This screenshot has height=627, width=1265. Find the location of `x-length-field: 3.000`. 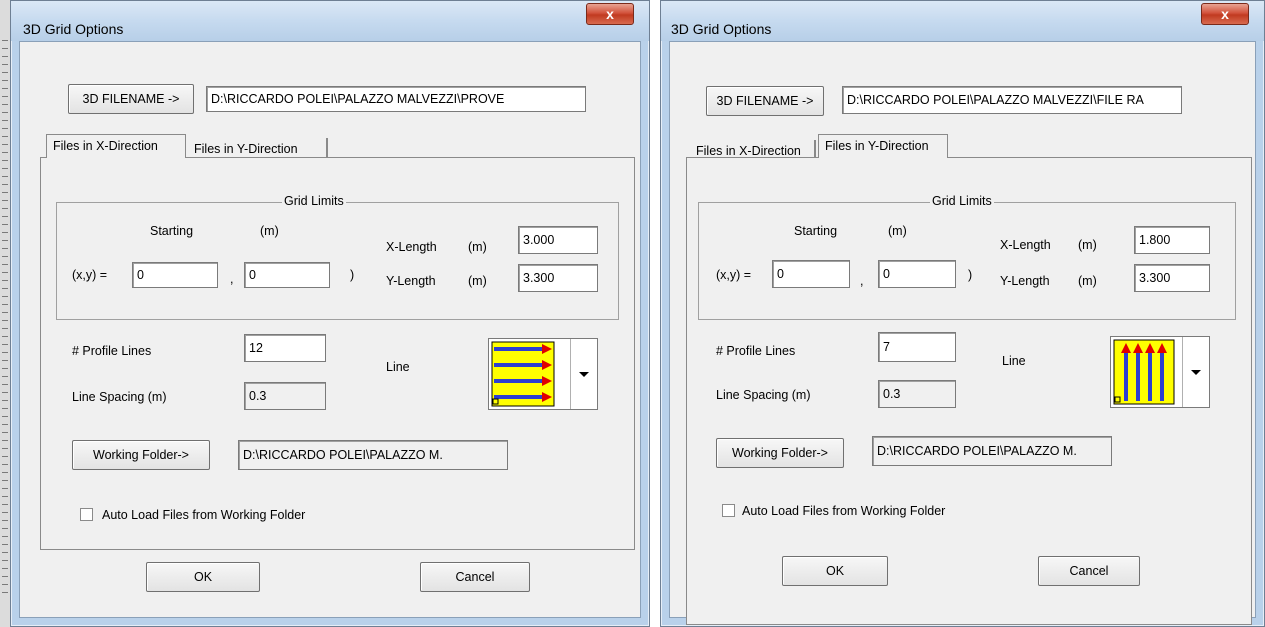

x-length-field: 3.000 is located at coordinates (558, 240).